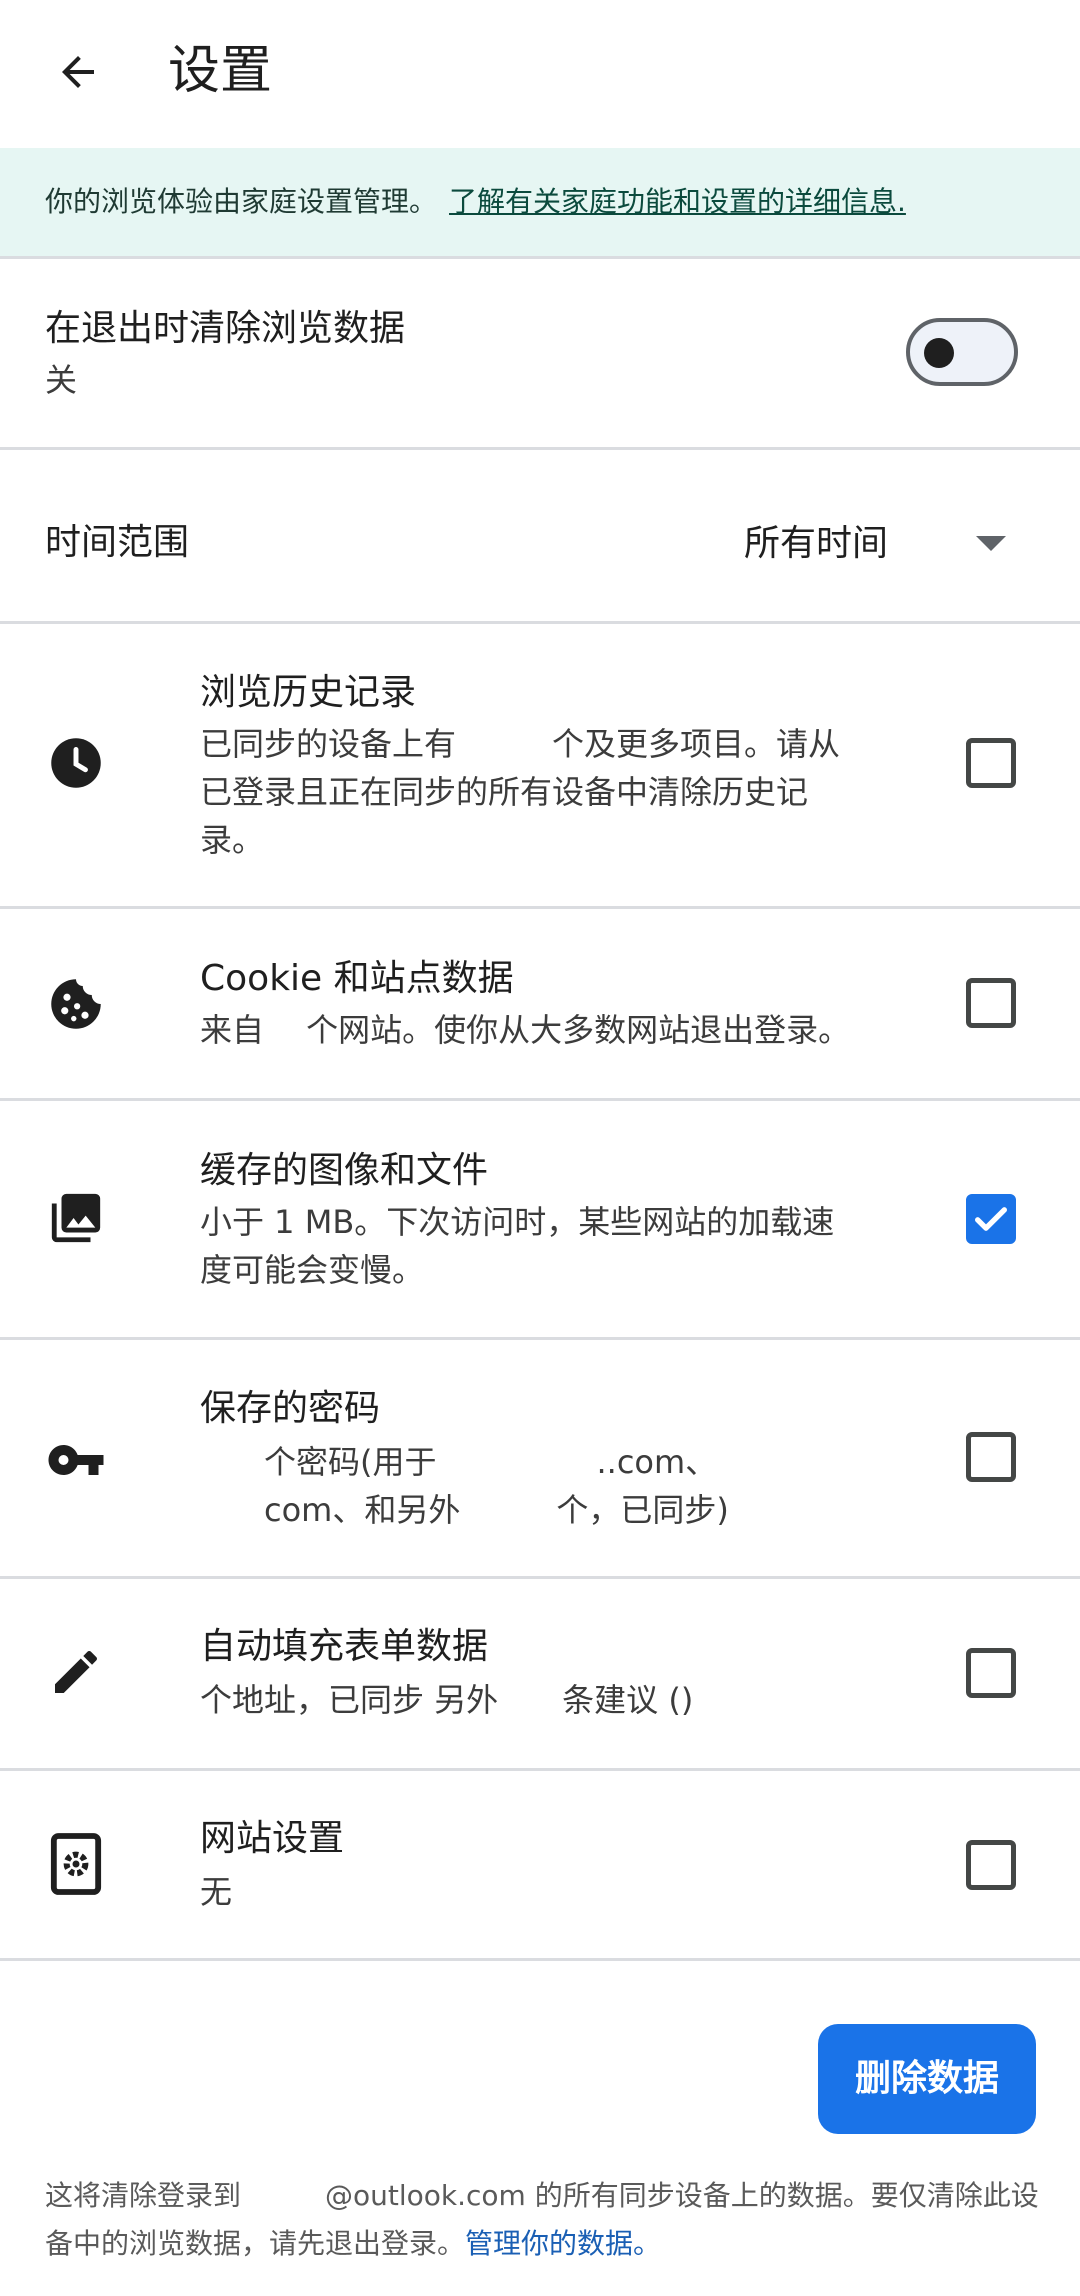 Image resolution: width=1080 pixels, height=2296 pixels. Describe the element at coordinates (76, 1672) in the screenshot. I see `pencil-icon` at that location.